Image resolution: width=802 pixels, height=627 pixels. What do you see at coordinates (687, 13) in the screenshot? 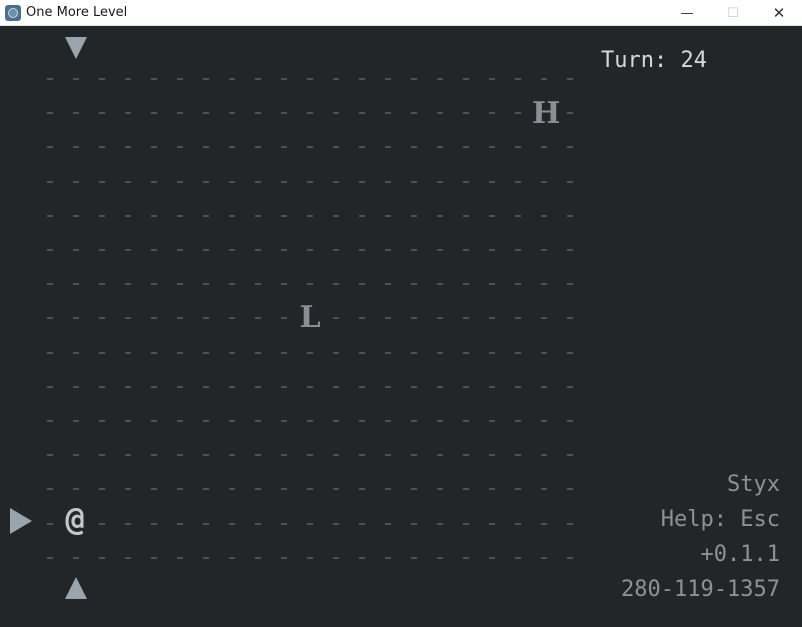
I see `minimize-button: —` at bounding box center [687, 13].